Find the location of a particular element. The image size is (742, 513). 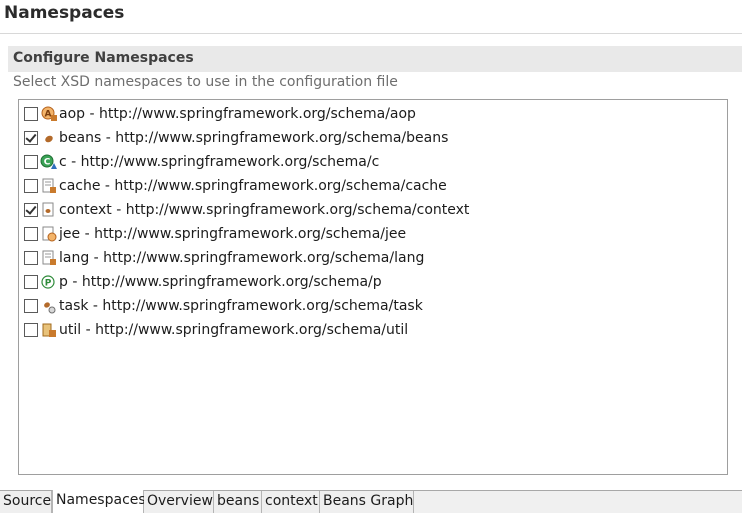

tab-namespaces: Namespaces is located at coordinates (99, 501).